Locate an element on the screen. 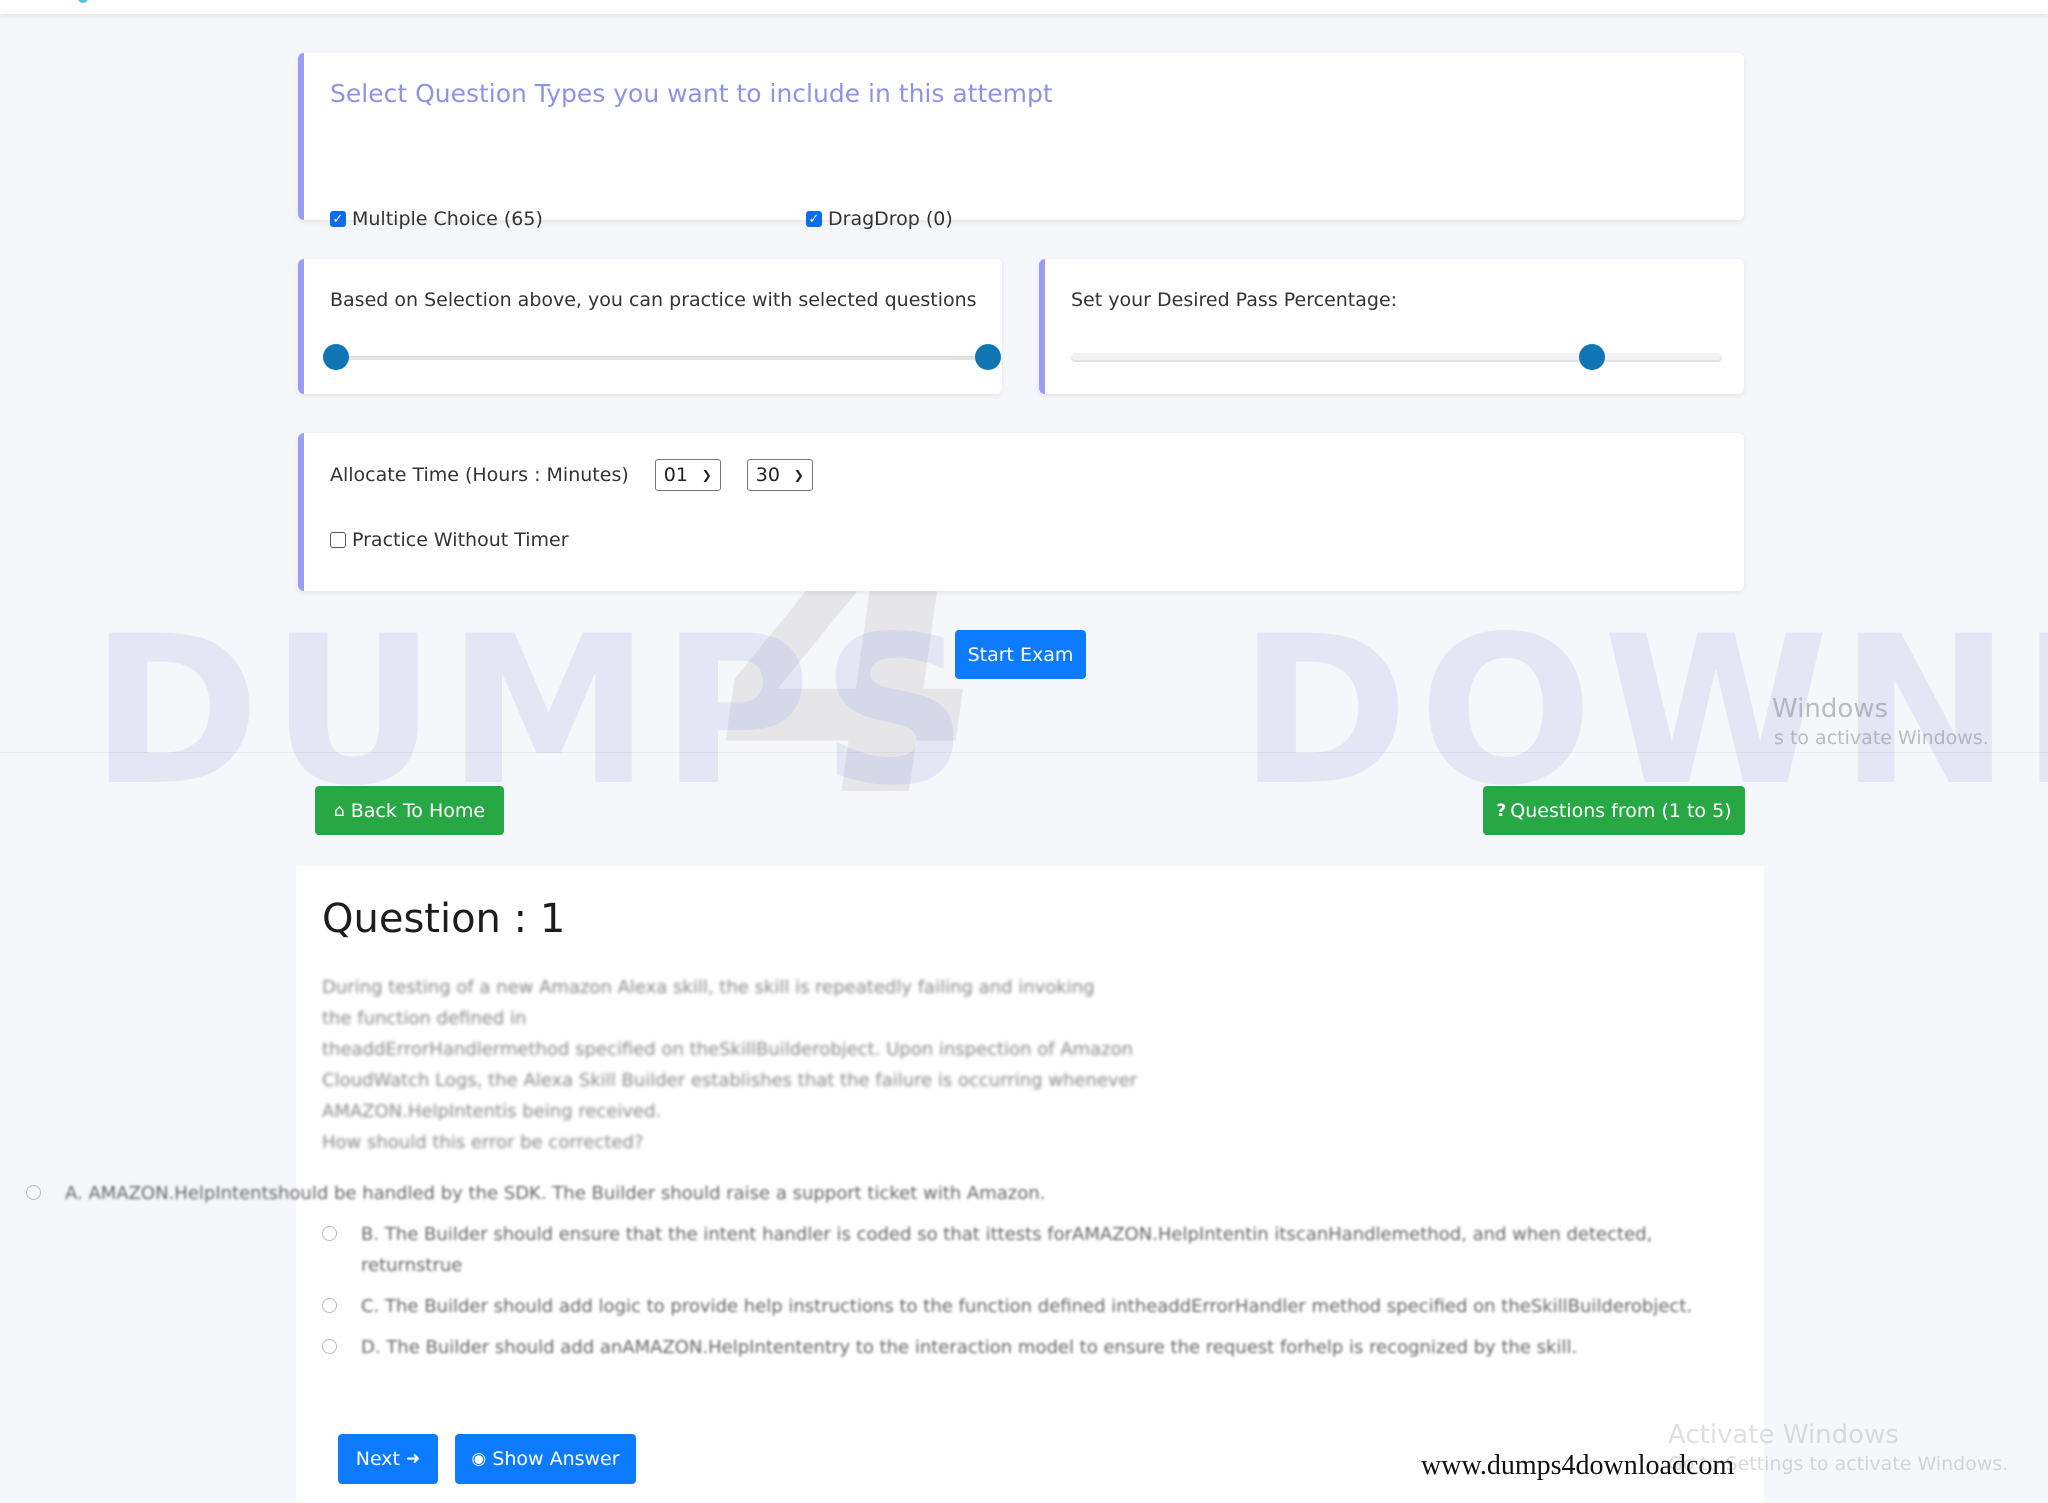 This screenshot has width=2048, height=1503. back-to-home-button: ⌂ Back To Home is located at coordinates (409, 810).